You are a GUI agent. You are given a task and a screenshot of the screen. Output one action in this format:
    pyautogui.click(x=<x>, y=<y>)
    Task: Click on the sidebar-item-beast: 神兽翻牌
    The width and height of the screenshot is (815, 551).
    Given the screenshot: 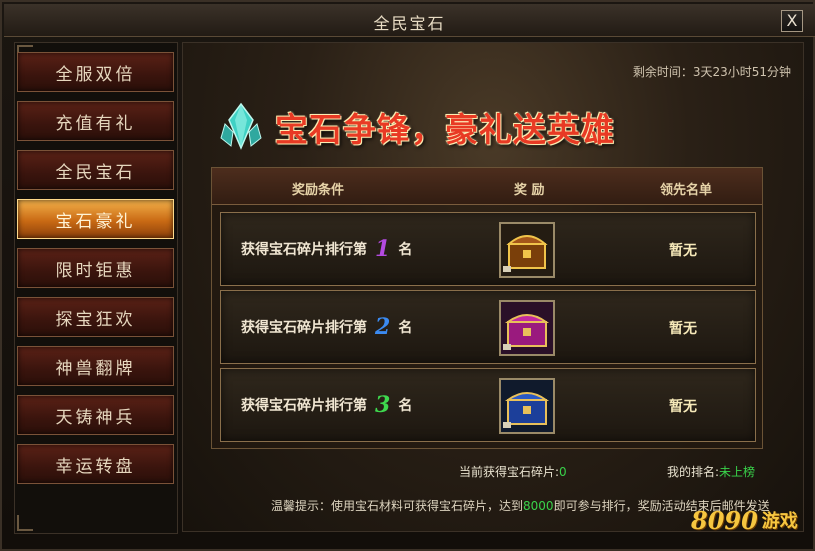 What is the action you would take?
    pyautogui.click(x=95, y=366)
    